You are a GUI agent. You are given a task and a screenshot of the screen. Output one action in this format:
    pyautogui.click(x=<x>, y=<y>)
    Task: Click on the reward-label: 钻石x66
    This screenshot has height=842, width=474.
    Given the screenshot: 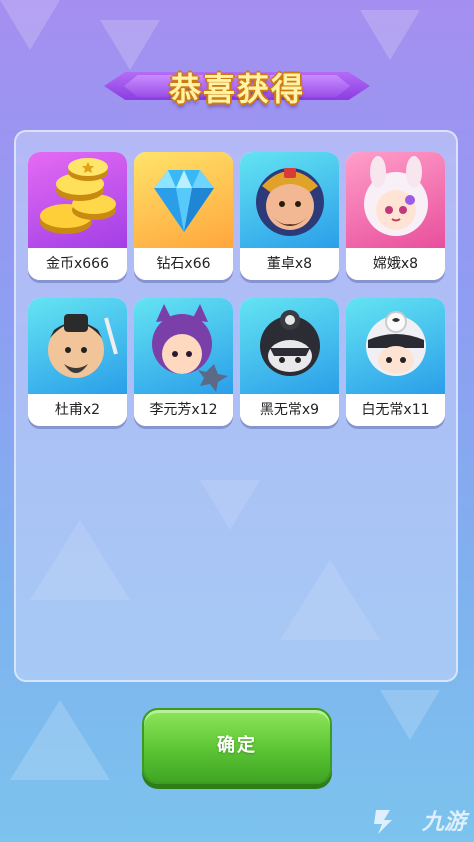 What is the action you would take?
    pyautogui.click(x=183, y=264)
    